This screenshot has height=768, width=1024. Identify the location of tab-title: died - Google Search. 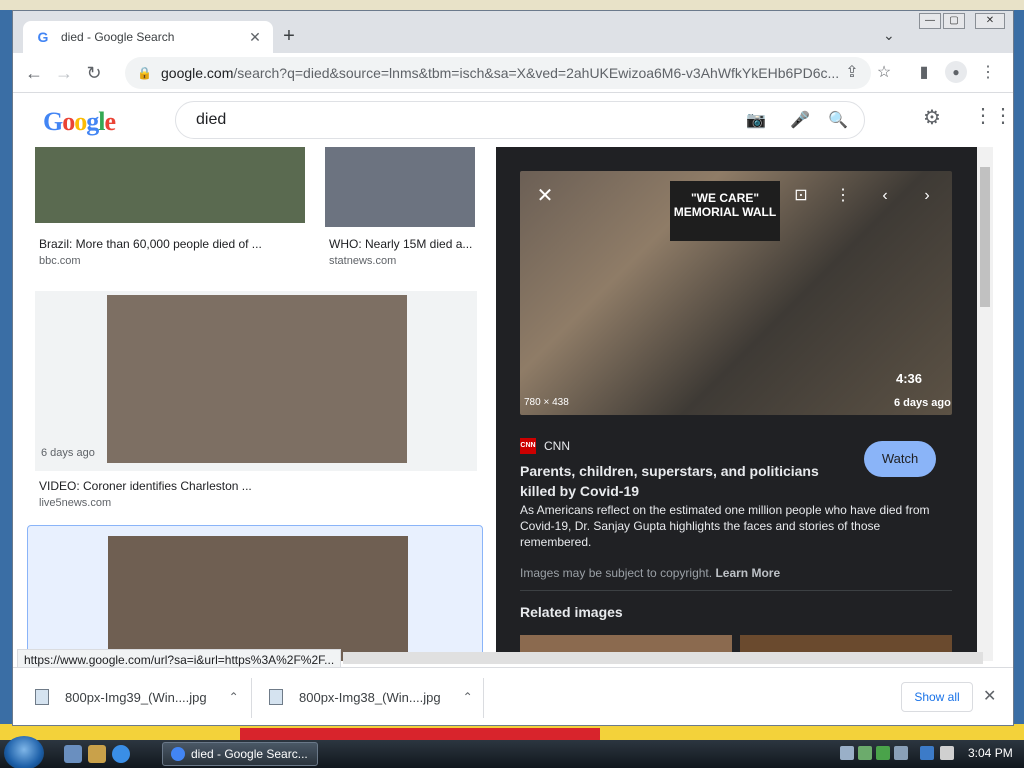
(118, 37).